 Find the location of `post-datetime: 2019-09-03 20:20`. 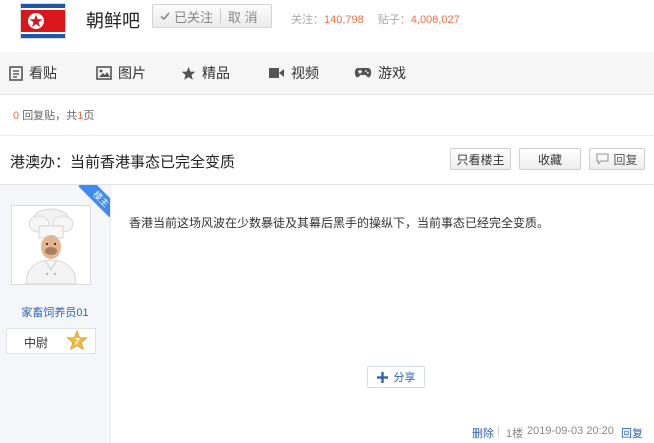

post-datetime: 2019-09-03 20:20 is located at coordinates (570, 431).